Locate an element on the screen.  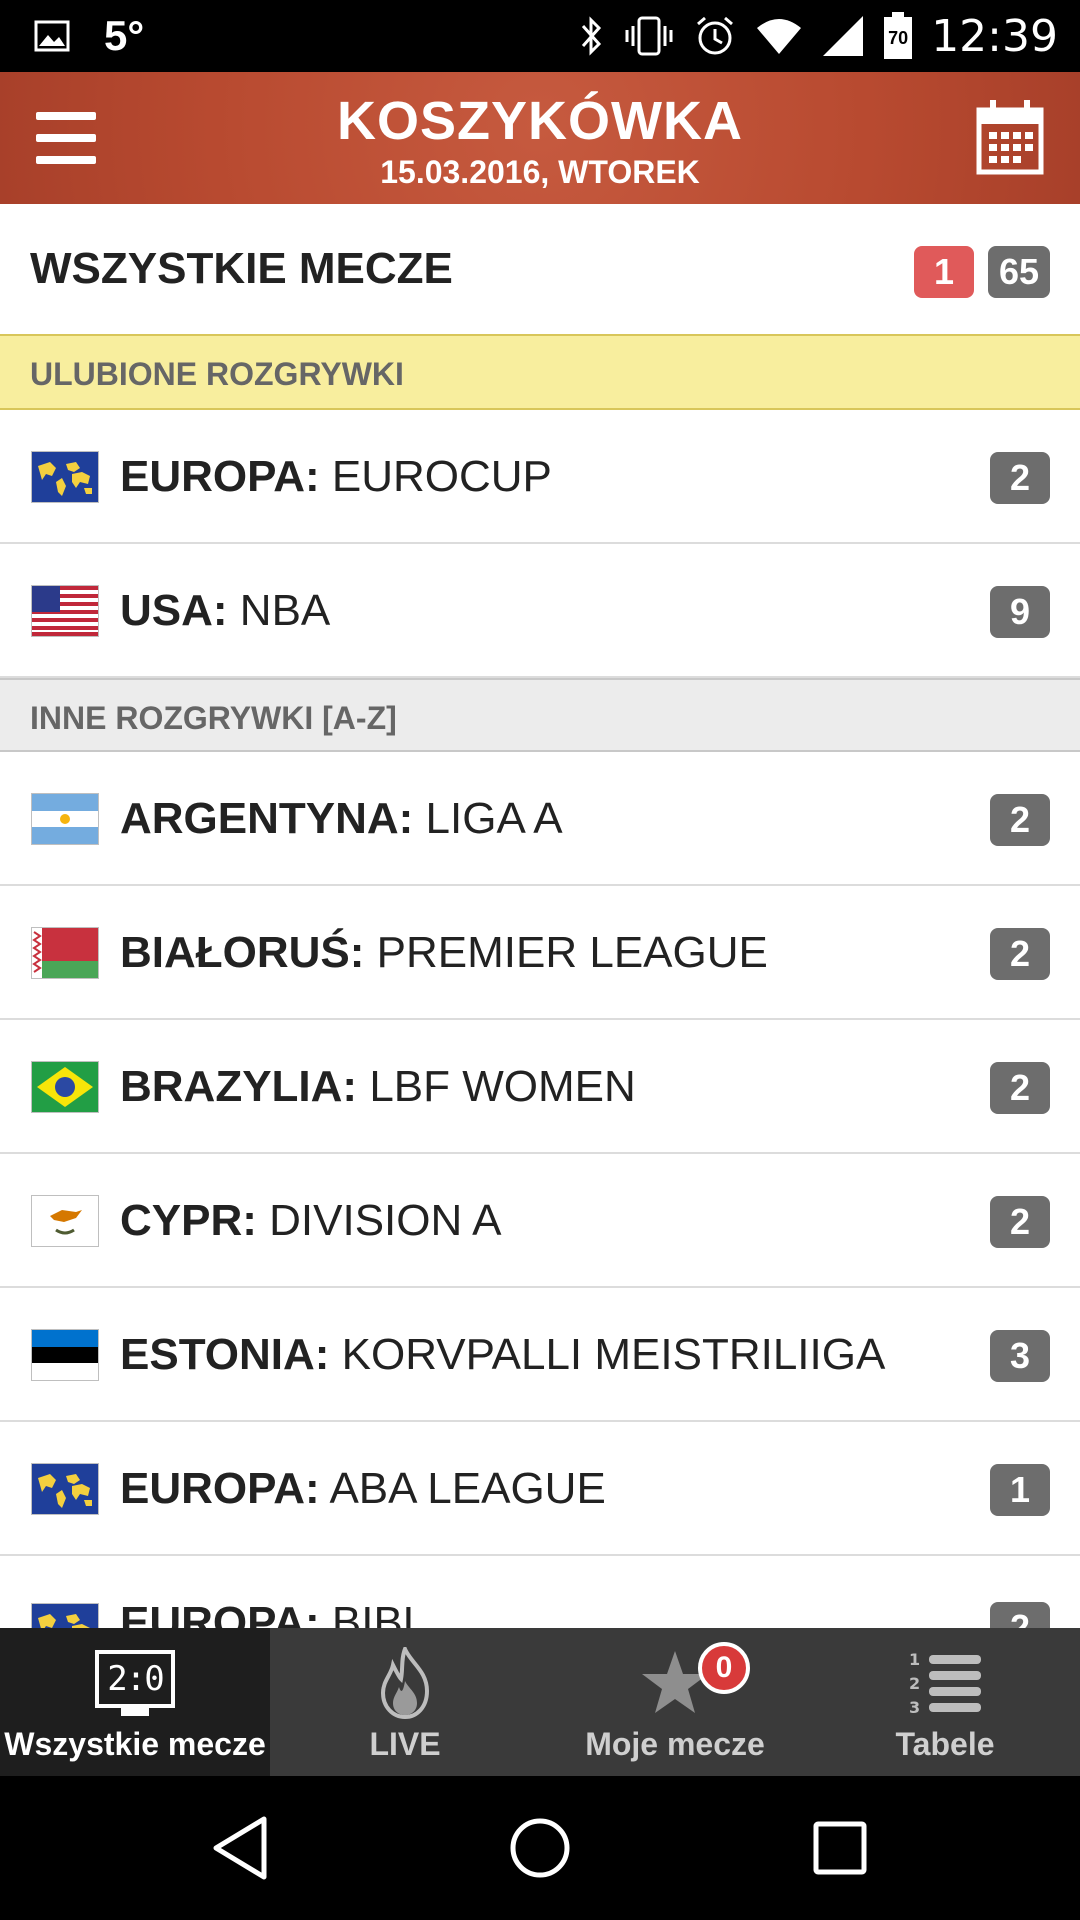
belarus-flag-icon is located at coordinates (65, 953).